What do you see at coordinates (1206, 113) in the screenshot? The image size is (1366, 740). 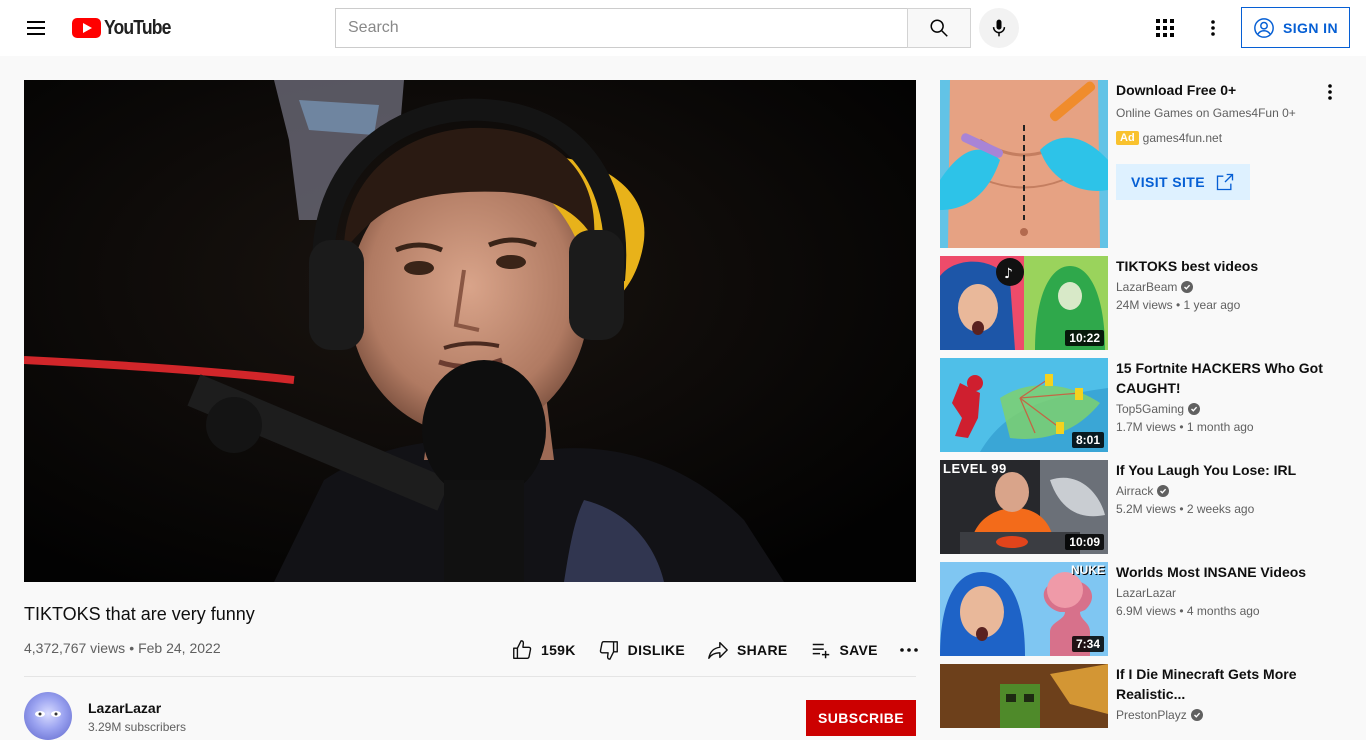 I see `ad-description: Online Games on Games4Fun 0+` at bounding box center [1206, 113].